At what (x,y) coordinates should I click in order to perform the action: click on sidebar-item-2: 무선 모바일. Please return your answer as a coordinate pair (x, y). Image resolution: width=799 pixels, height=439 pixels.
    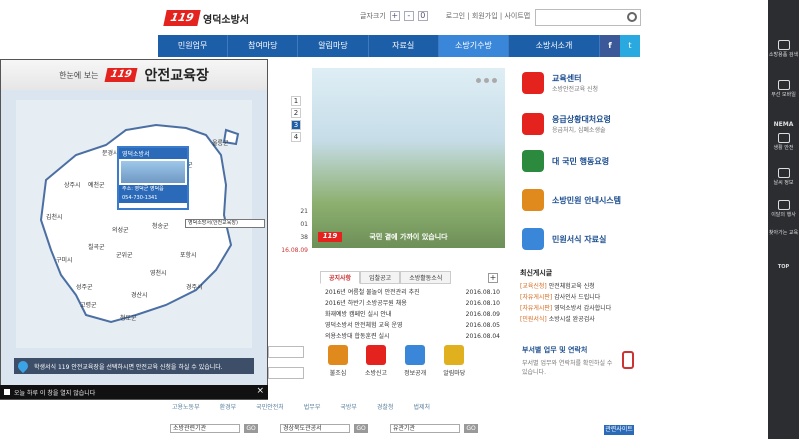
    Looking at the image, I should click on (783, 89).